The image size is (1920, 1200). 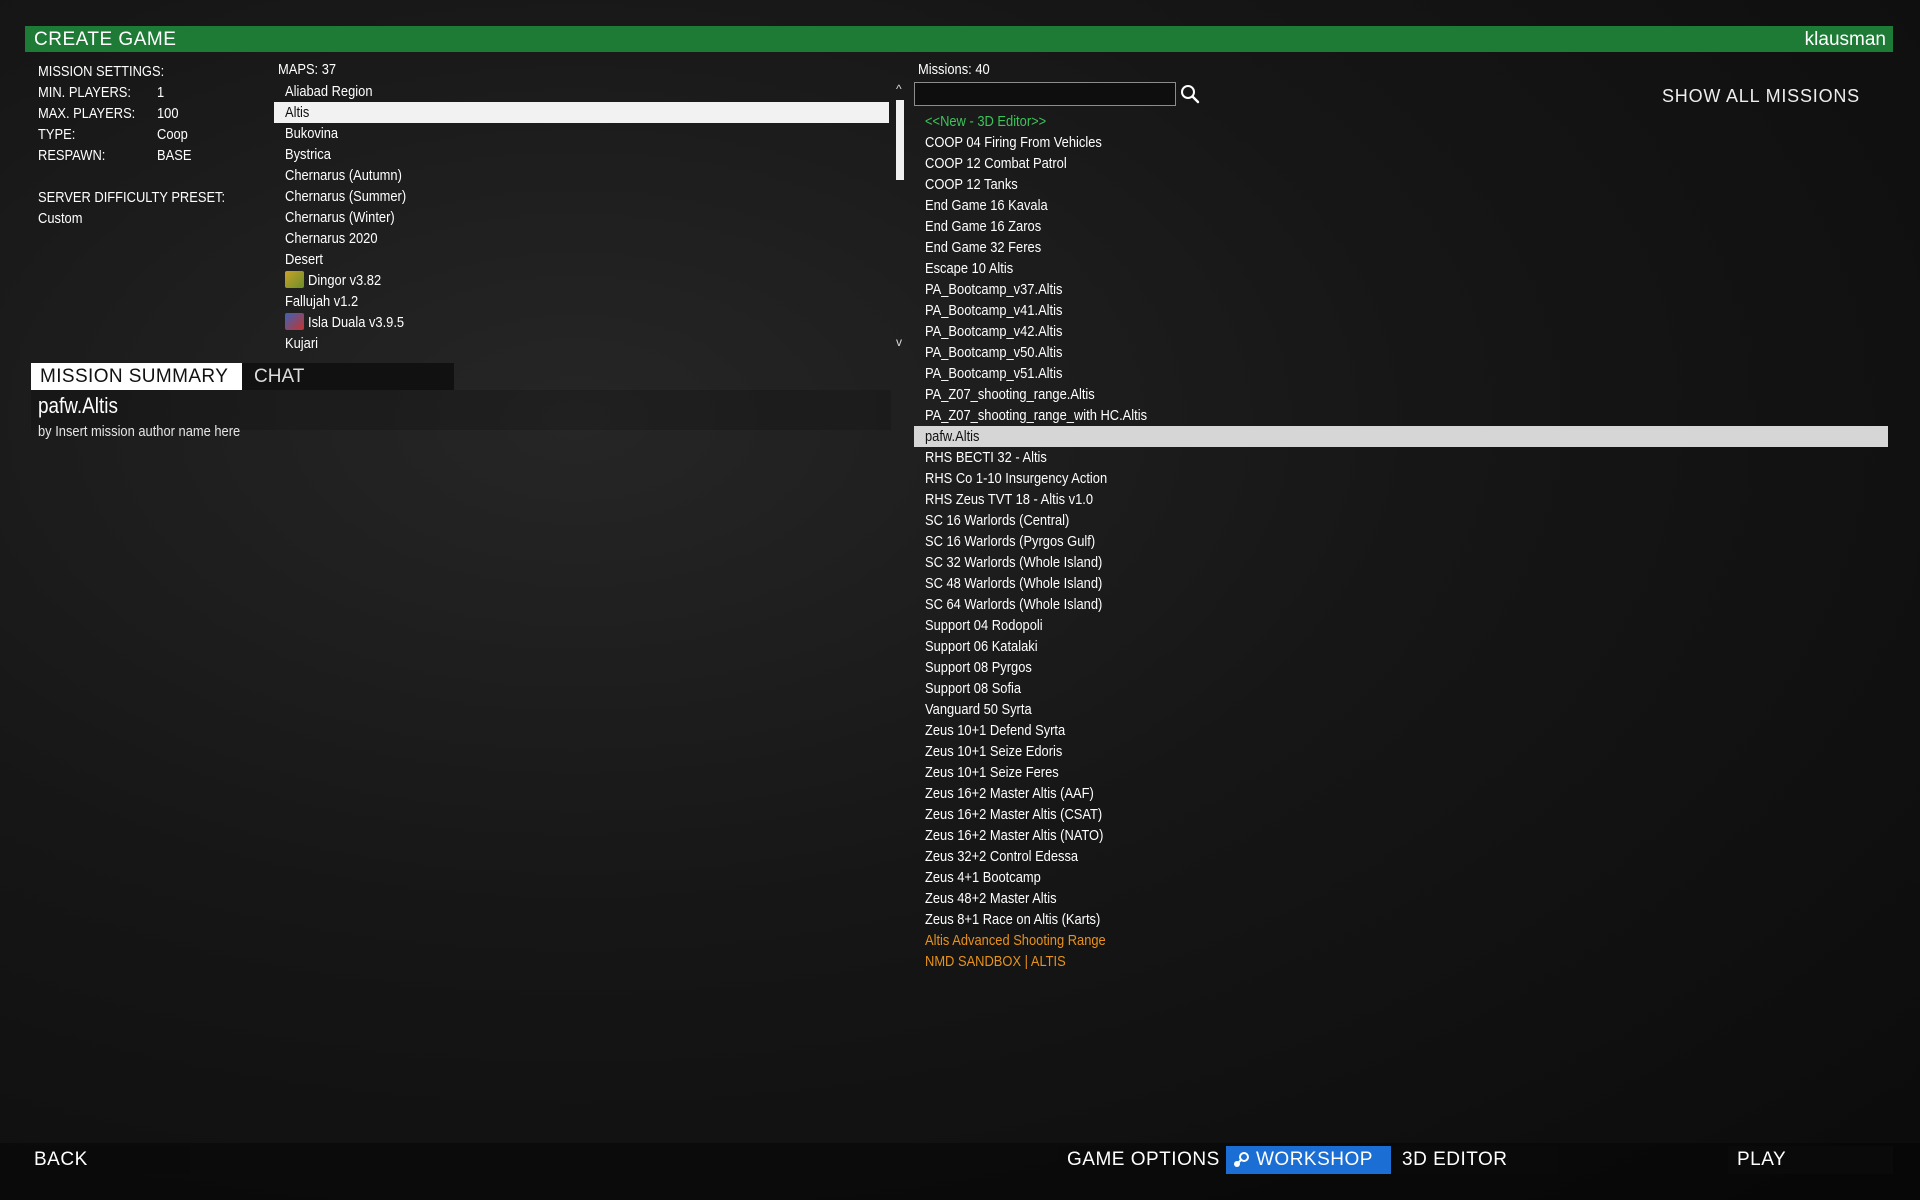 What do you see at coordinates (307, 69) in the screenshot?
I see `maps-count: MAPS: 37` at bounding box center [307, 69].